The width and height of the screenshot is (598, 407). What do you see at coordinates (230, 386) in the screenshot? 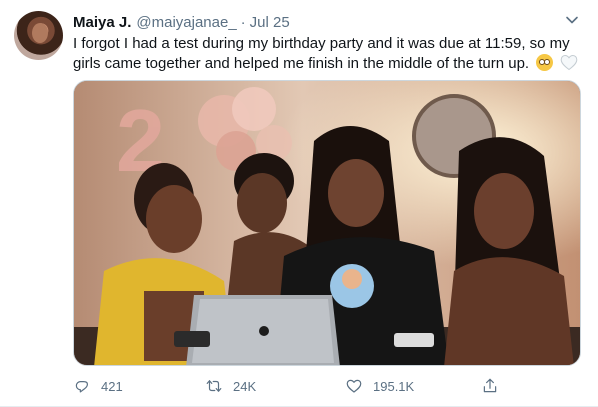
I see `retweet-button: 24K` at bounding box center [230, 386].